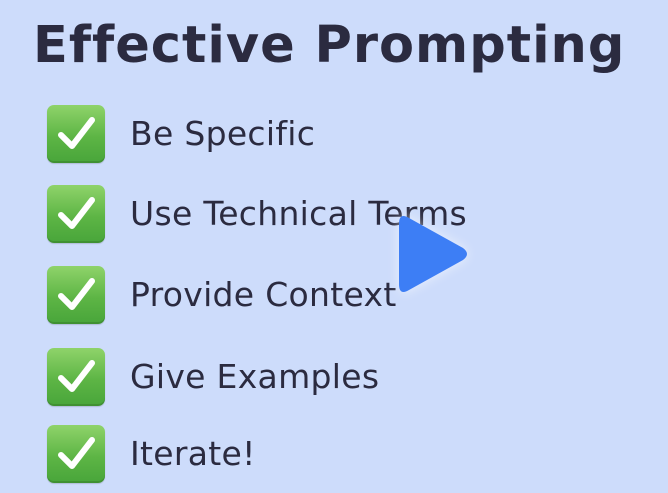 The height and width of the screenshot is (493, 668). Describe the element at coordinates (193, 453) in the screenshot. I see `checklist-item-label: Iterate!` at that location.